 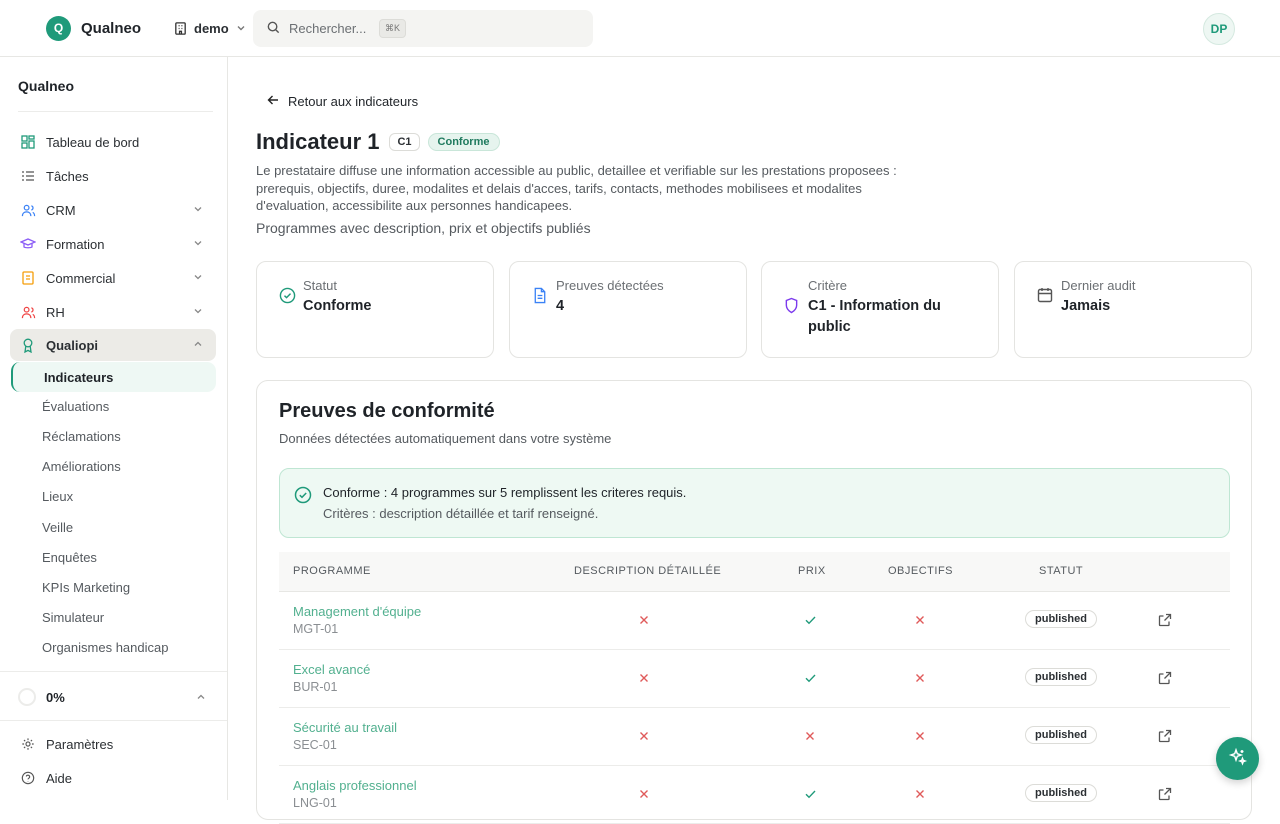 What do you see at coordinates (337, 306) in the screenshot?
I see `stat-value: Conforme` at bounding box center [337, 306].